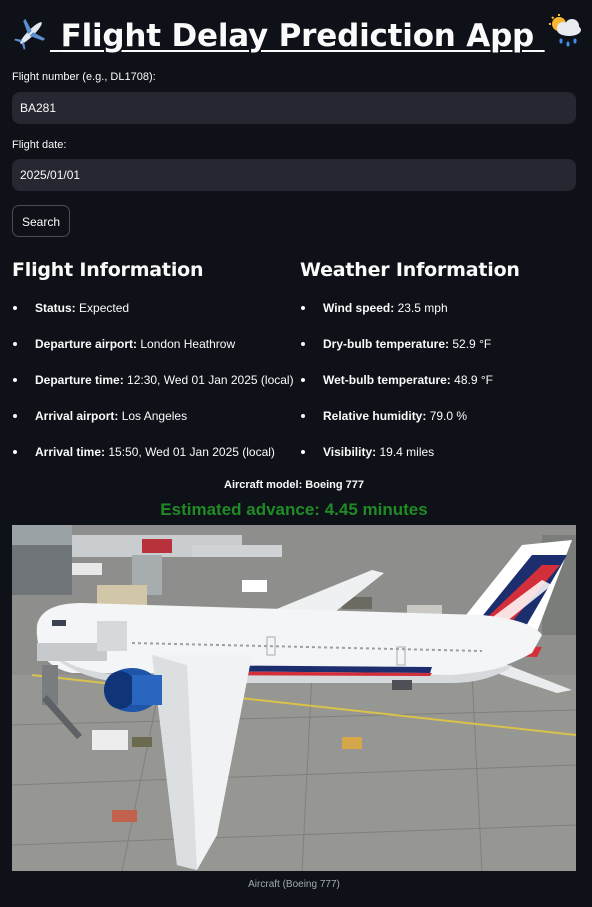  I want to click on list-item: Departure airport: London Heathrow, so click(153, 348).